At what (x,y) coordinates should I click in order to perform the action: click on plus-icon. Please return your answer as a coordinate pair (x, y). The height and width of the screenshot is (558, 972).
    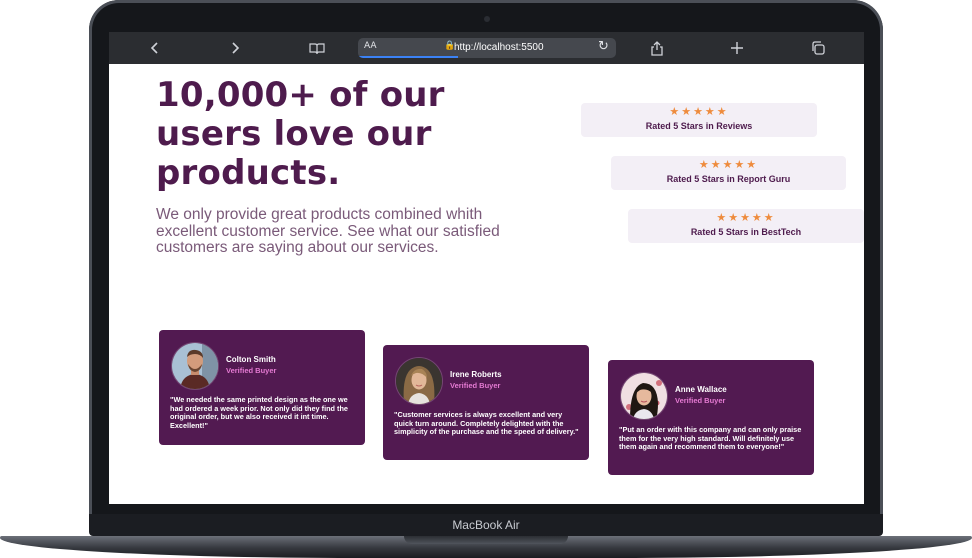
    Looking at the image, I should click on (737, 48).